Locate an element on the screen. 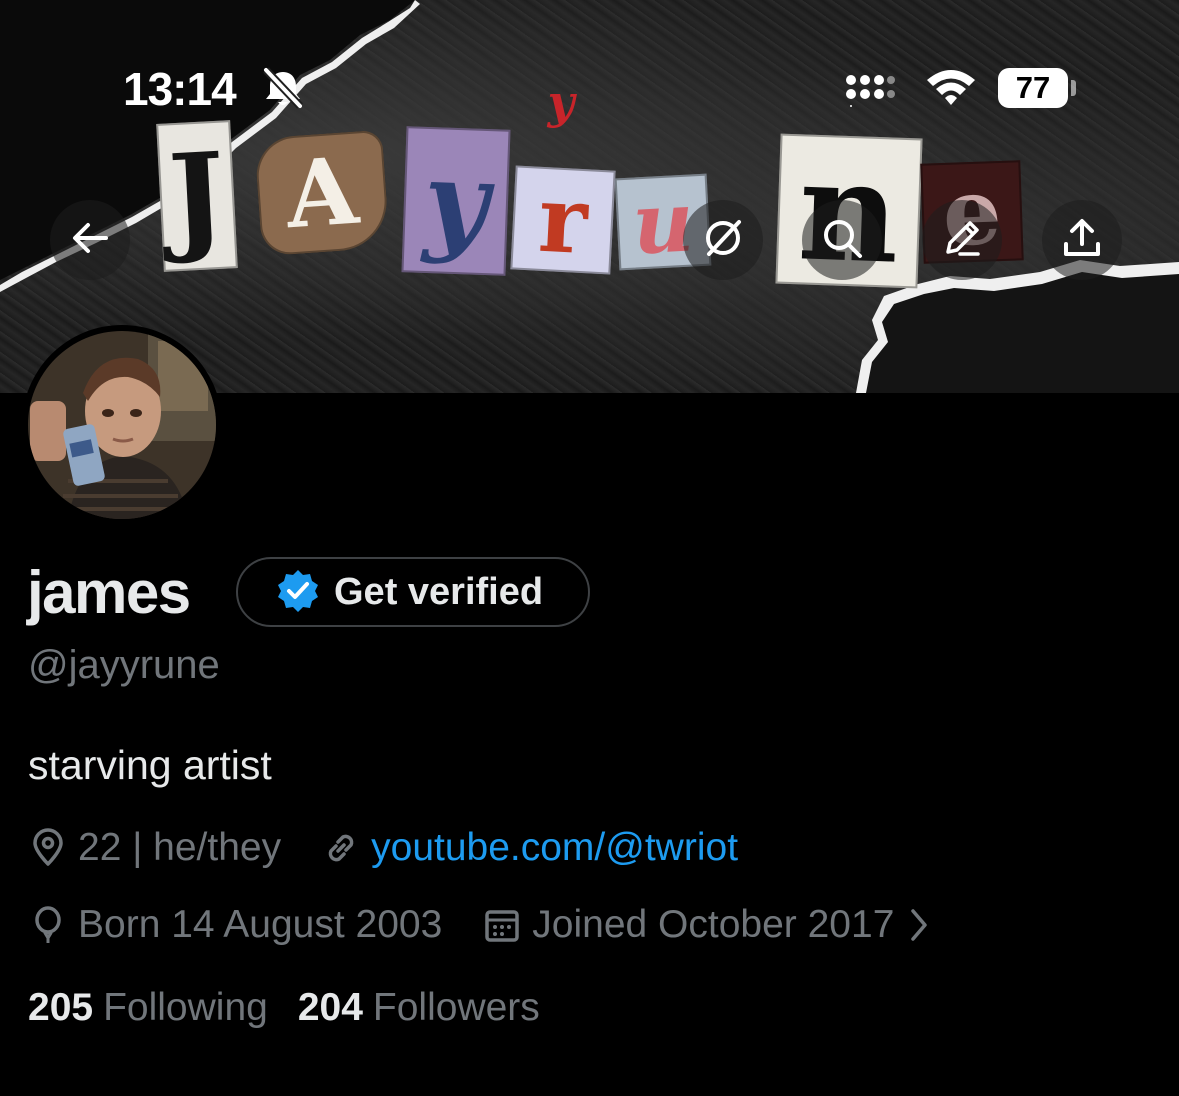 The image size is (1179, 1096). link-icon is located at coordinates (341, 848).